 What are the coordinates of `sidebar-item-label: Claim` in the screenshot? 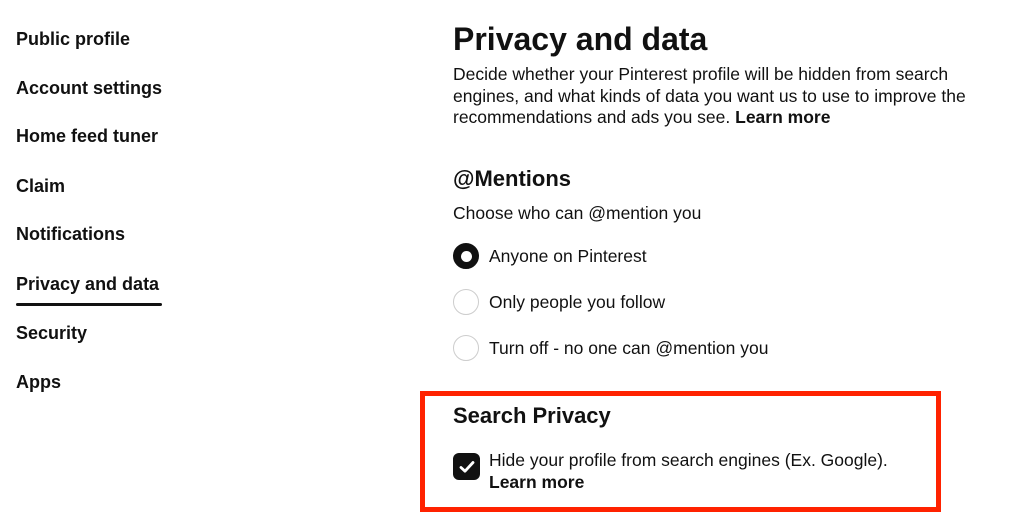 It's located at (41, 186).